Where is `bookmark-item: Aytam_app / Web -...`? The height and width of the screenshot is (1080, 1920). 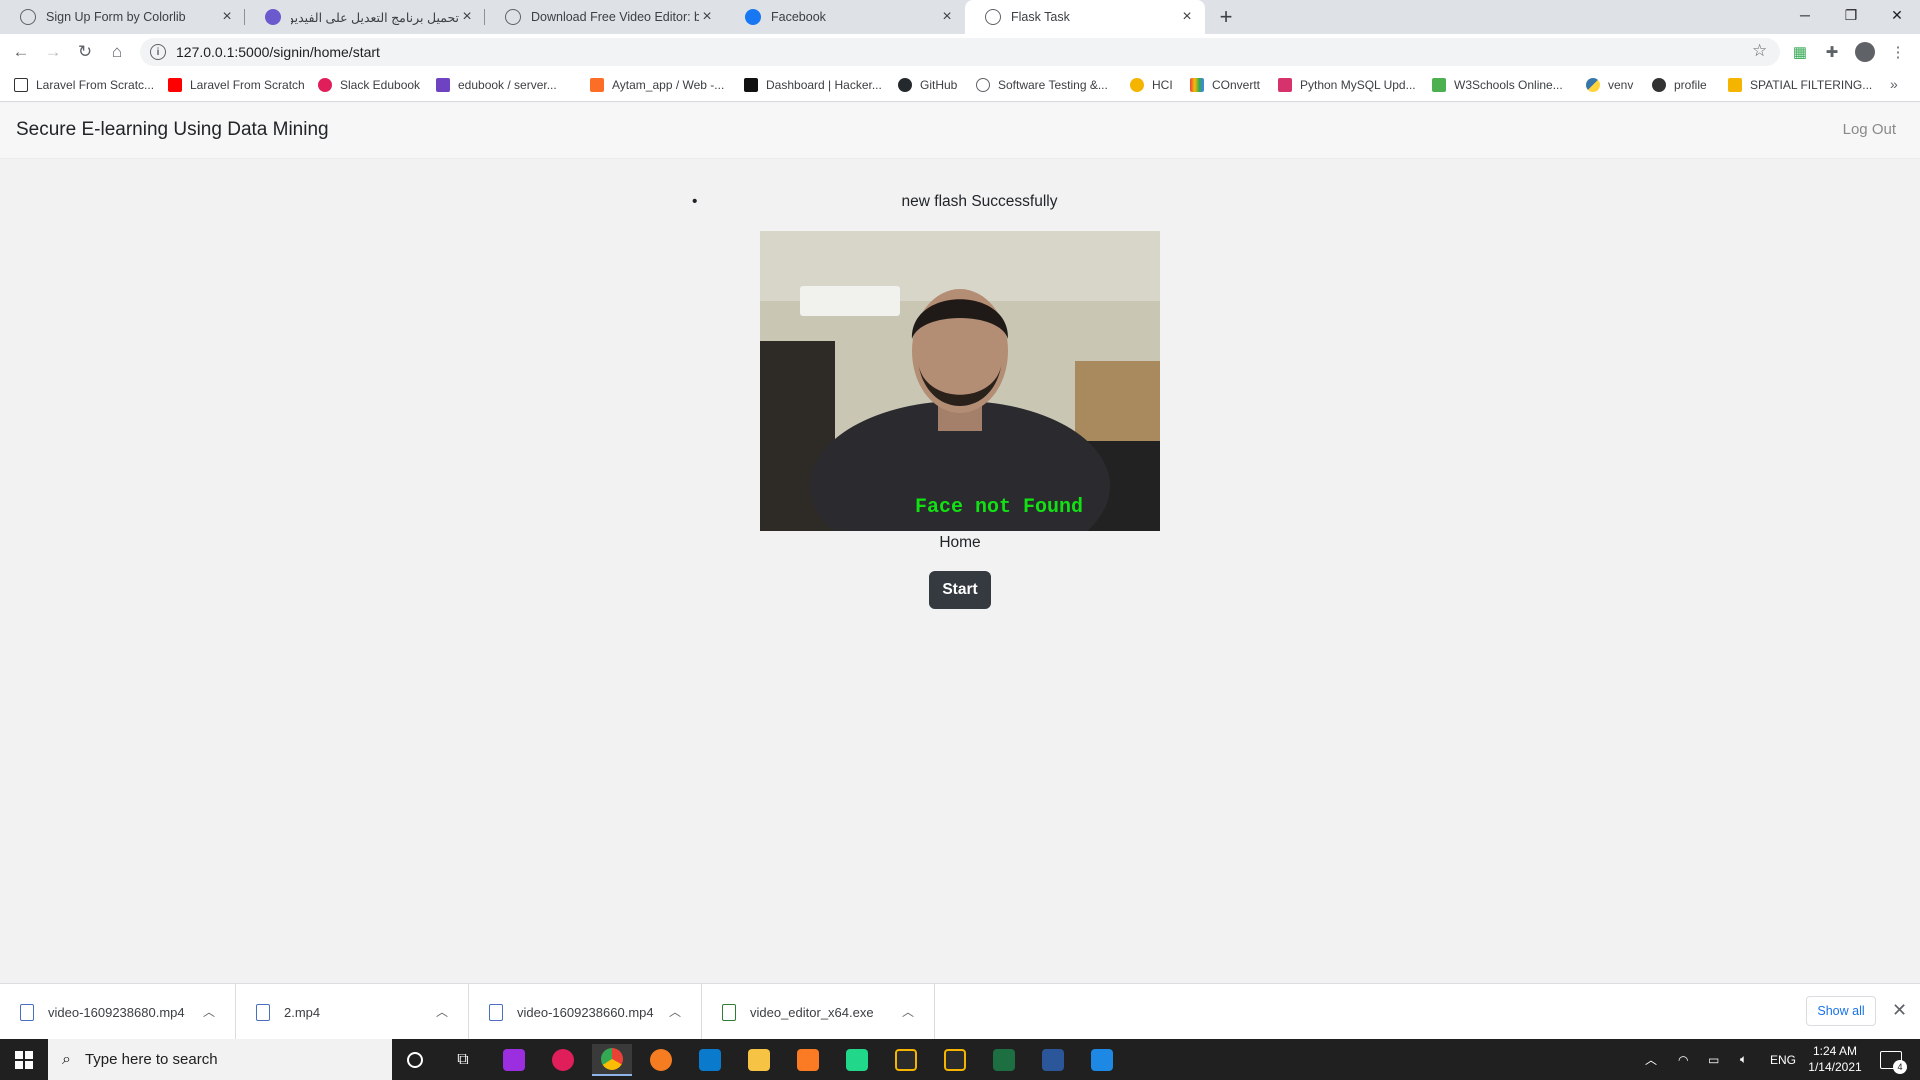 bookmark-item: Aytam_app / Web -... is located at coordinates (657, 85).